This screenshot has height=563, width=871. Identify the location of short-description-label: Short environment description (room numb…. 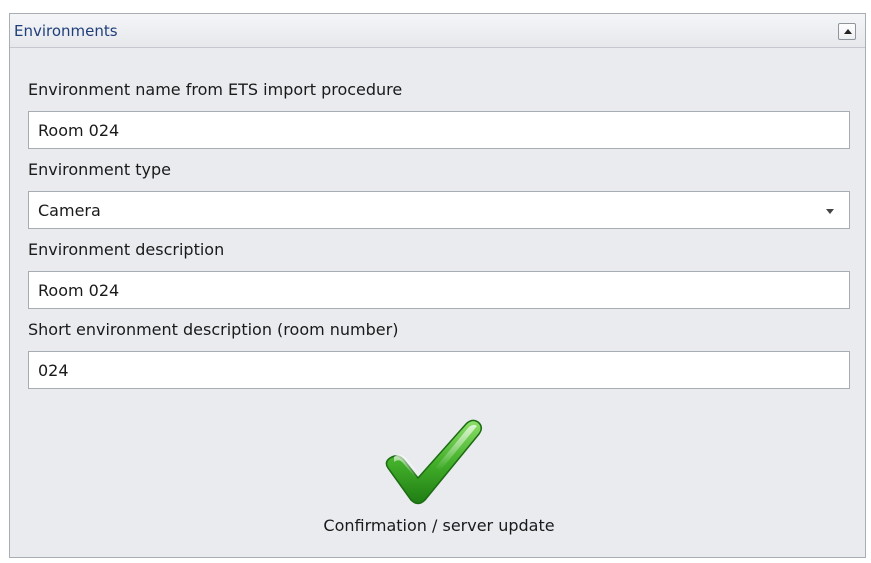
(213, 329).